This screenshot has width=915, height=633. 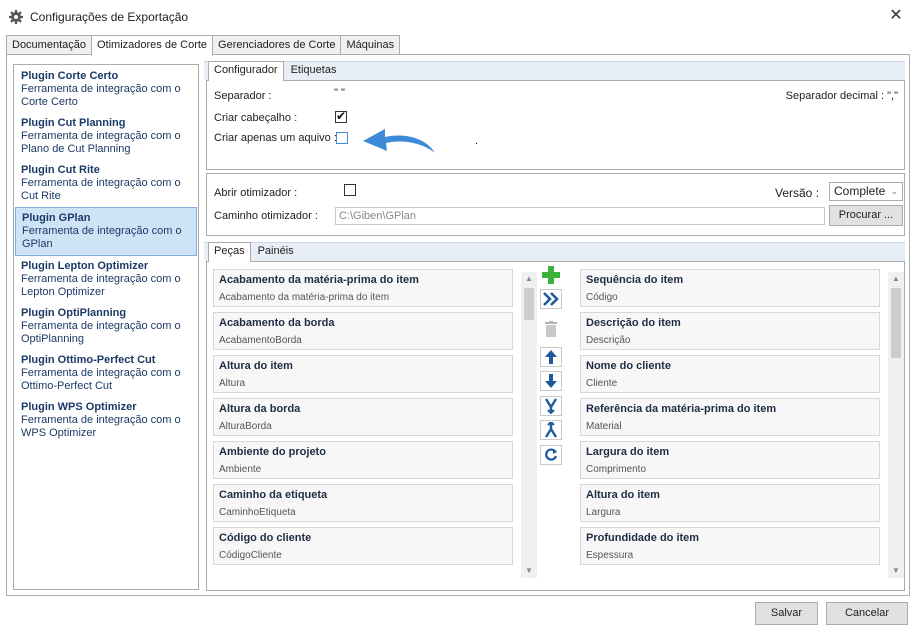 What do you see at coordinates (304, 297) in the screenshot?
I see `field-column: Acabamento da matéria-prima do item` at bounding box center [304, 297].